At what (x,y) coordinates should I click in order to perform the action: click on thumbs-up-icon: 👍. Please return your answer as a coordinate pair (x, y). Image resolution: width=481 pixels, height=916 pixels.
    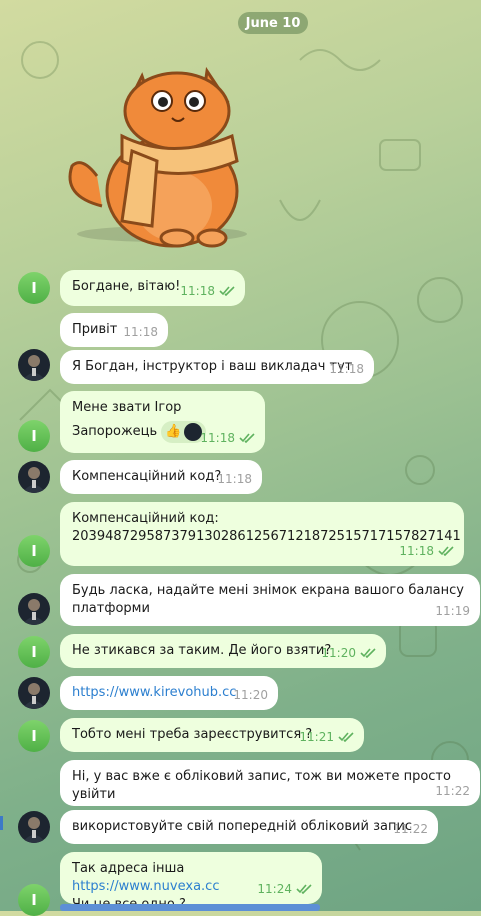
    Looking at the image, I should click on (173, 431).